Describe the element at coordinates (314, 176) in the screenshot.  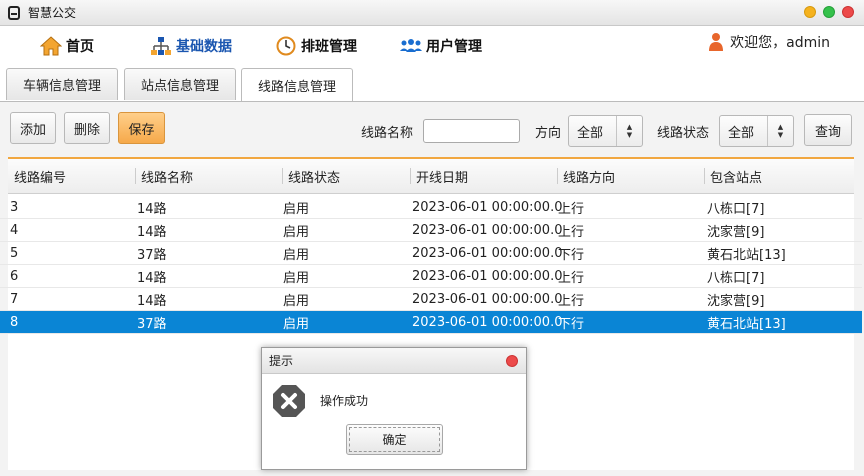
I see `column-header: 线路状态` at that location.